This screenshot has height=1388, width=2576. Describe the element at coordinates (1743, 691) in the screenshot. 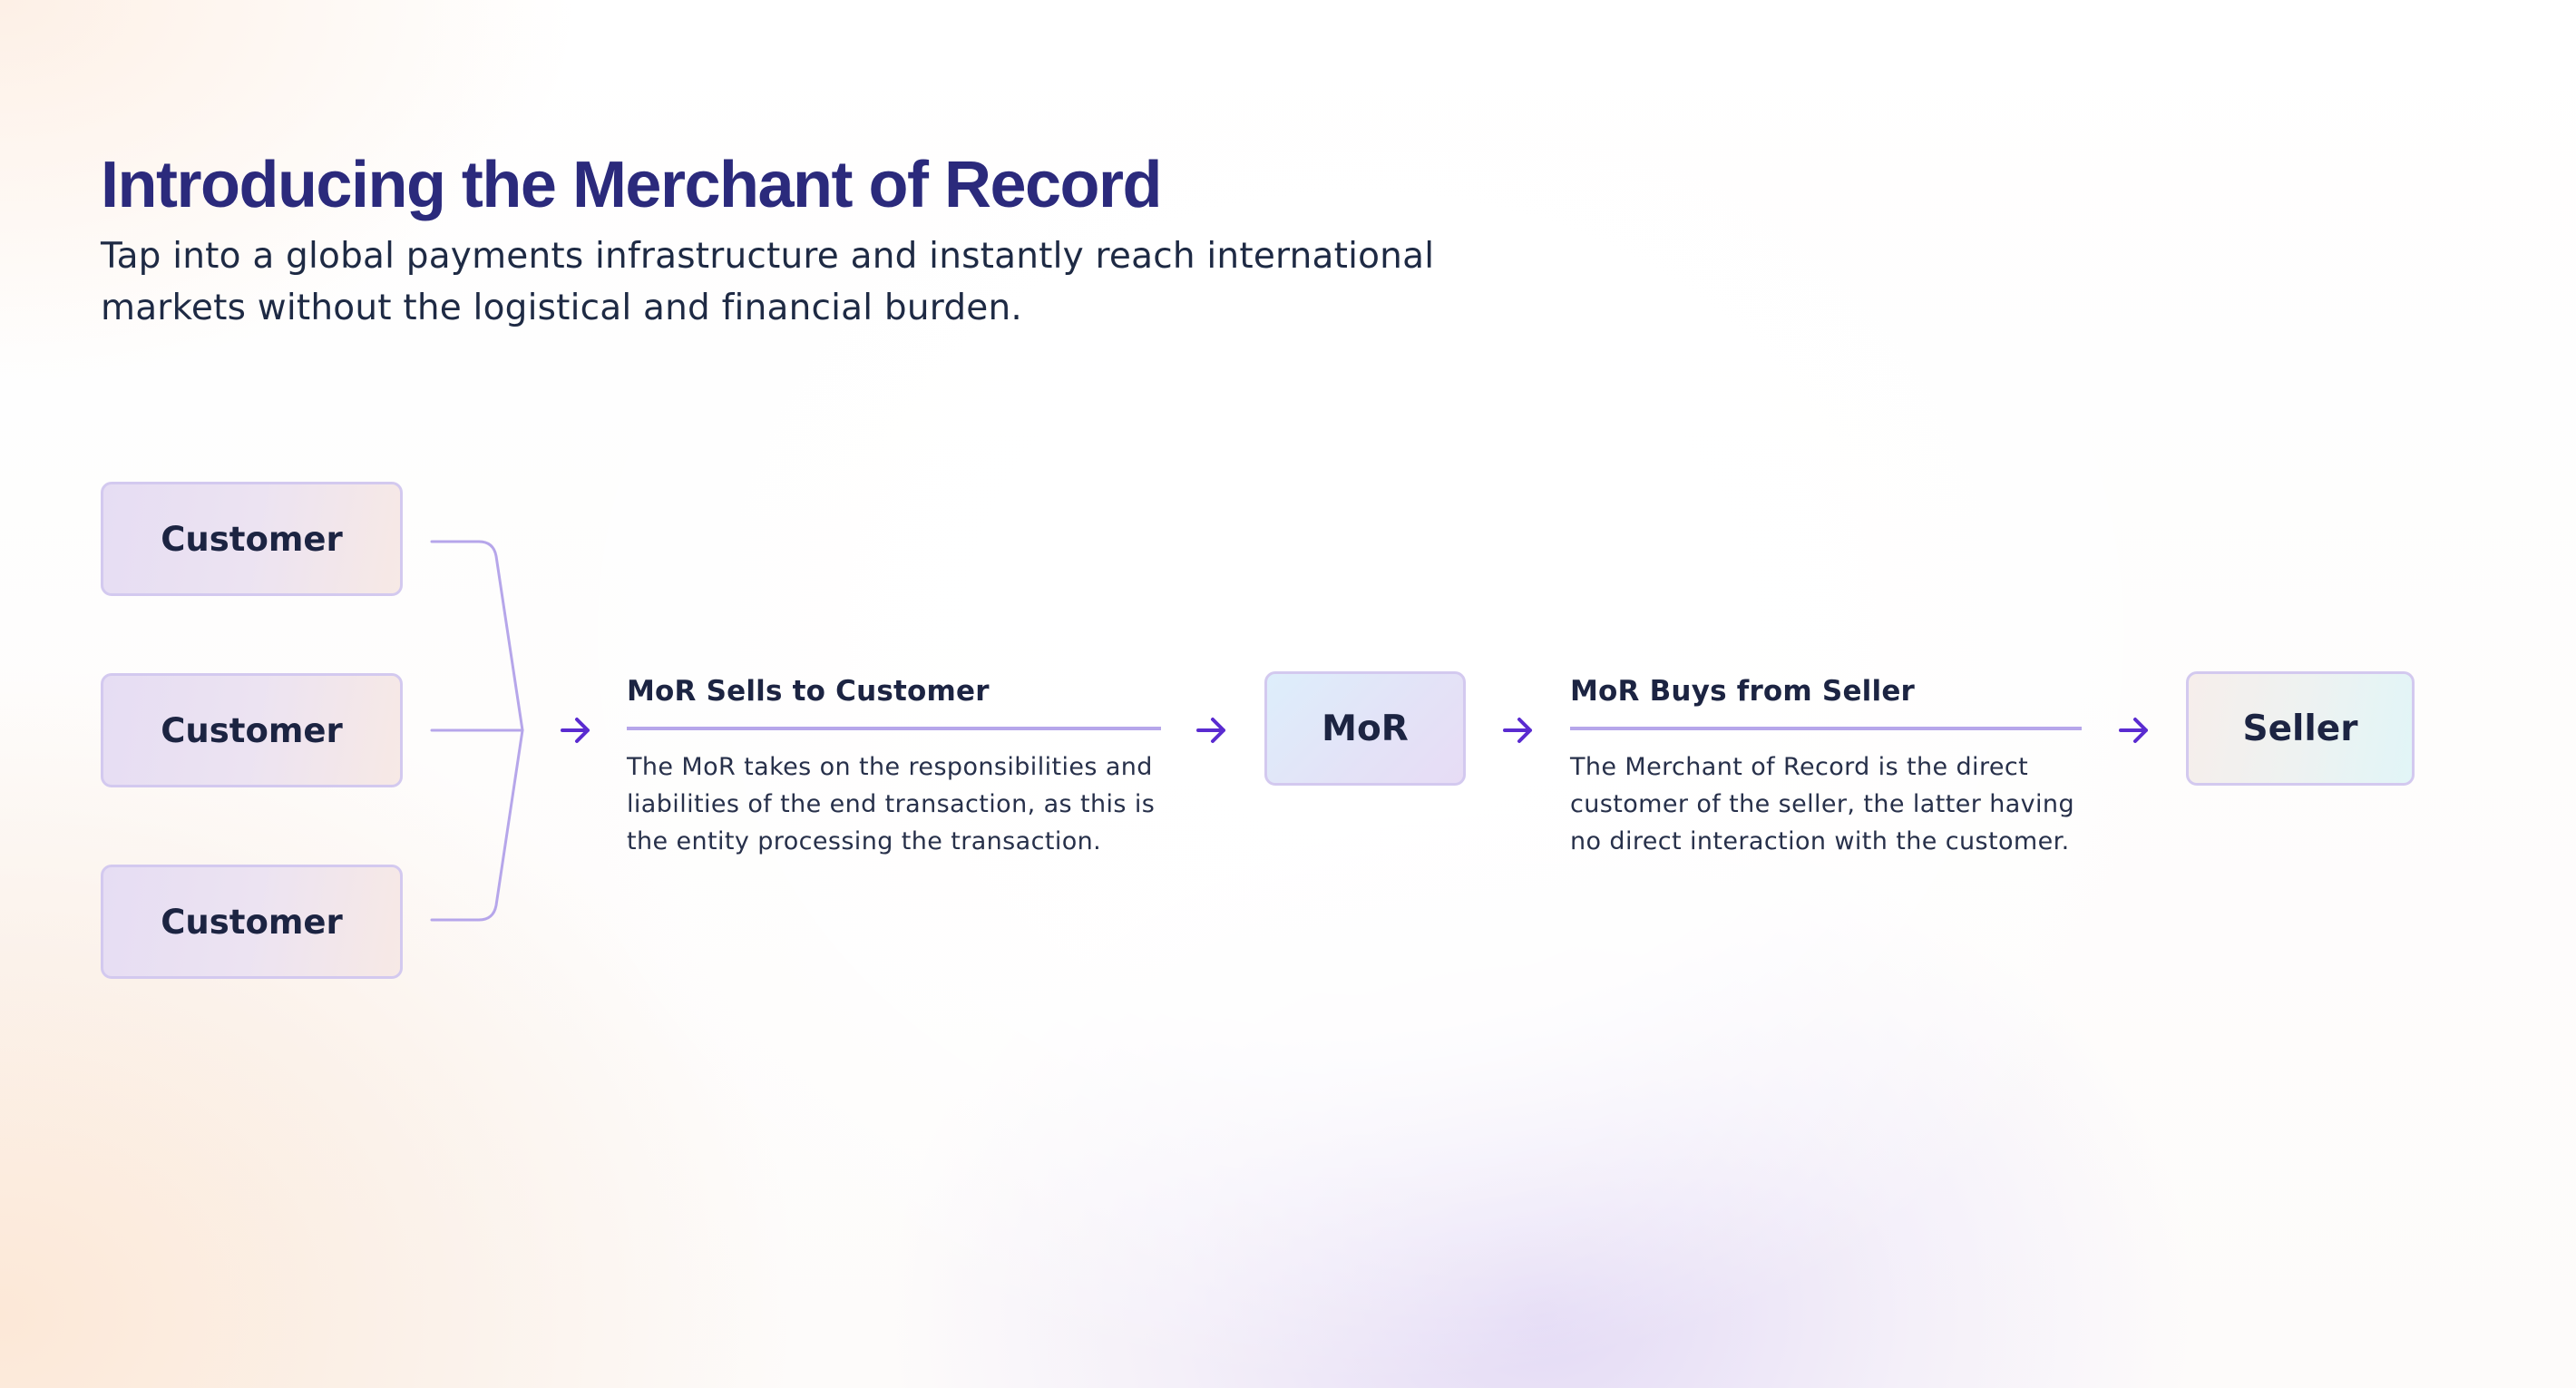

I see `step-title: MoR Buys from Seller` at that location.